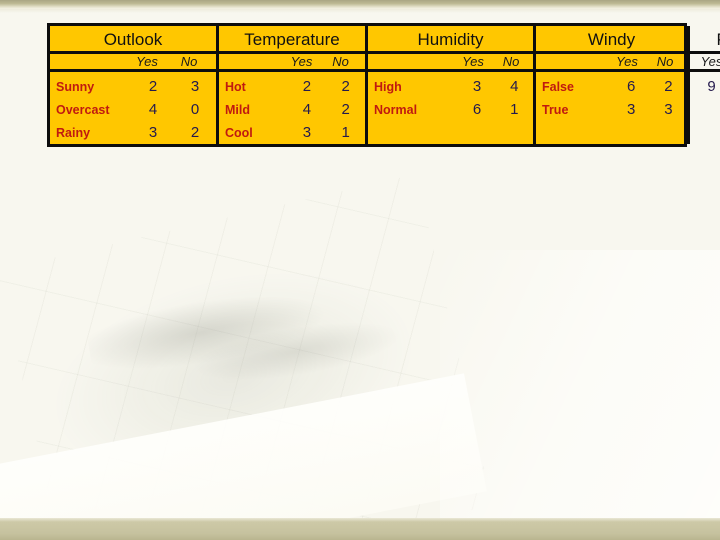 This screenshot has height=540, width=720. I want to click on group-body-windy: False 6 2 True 3 3, so click(611, 108).